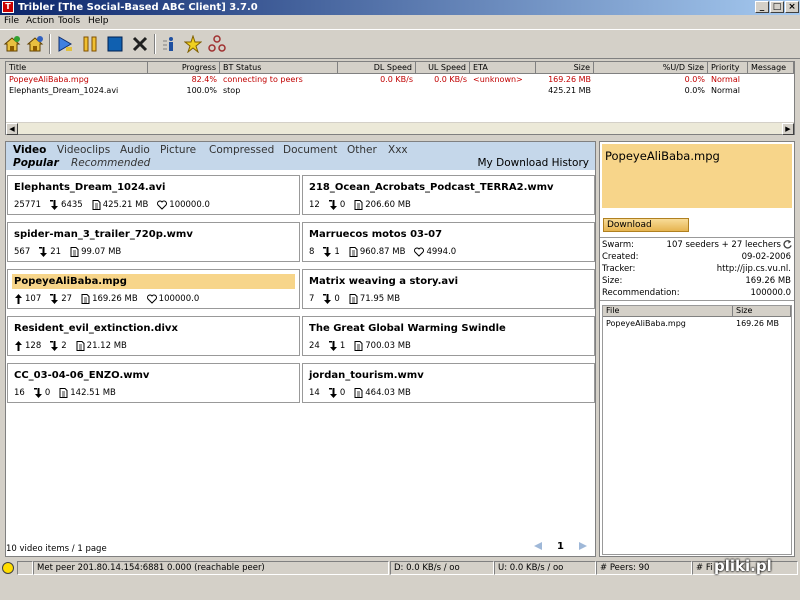 Image resolution: width=800 pixels, height=600 pixels. Describe the element at coordinates (398, 150) in the screenshot. I see `tab-xxx: Xxx` at that location.